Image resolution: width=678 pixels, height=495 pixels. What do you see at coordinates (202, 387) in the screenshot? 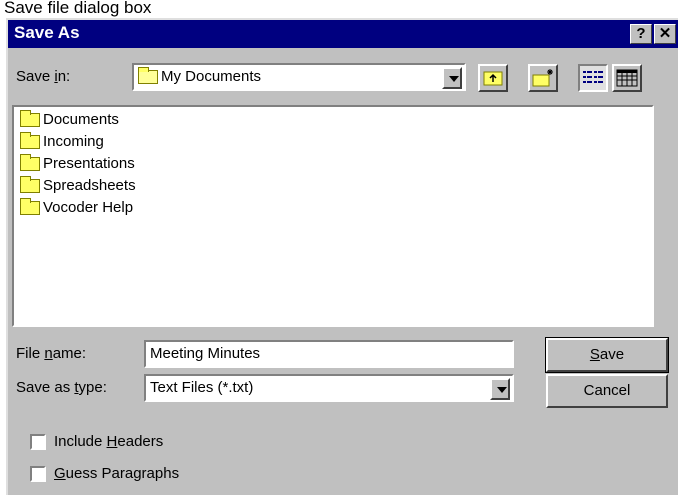
I see `save-as-type-value: Text Files (*.txt)` at bounding box center [202, 387].